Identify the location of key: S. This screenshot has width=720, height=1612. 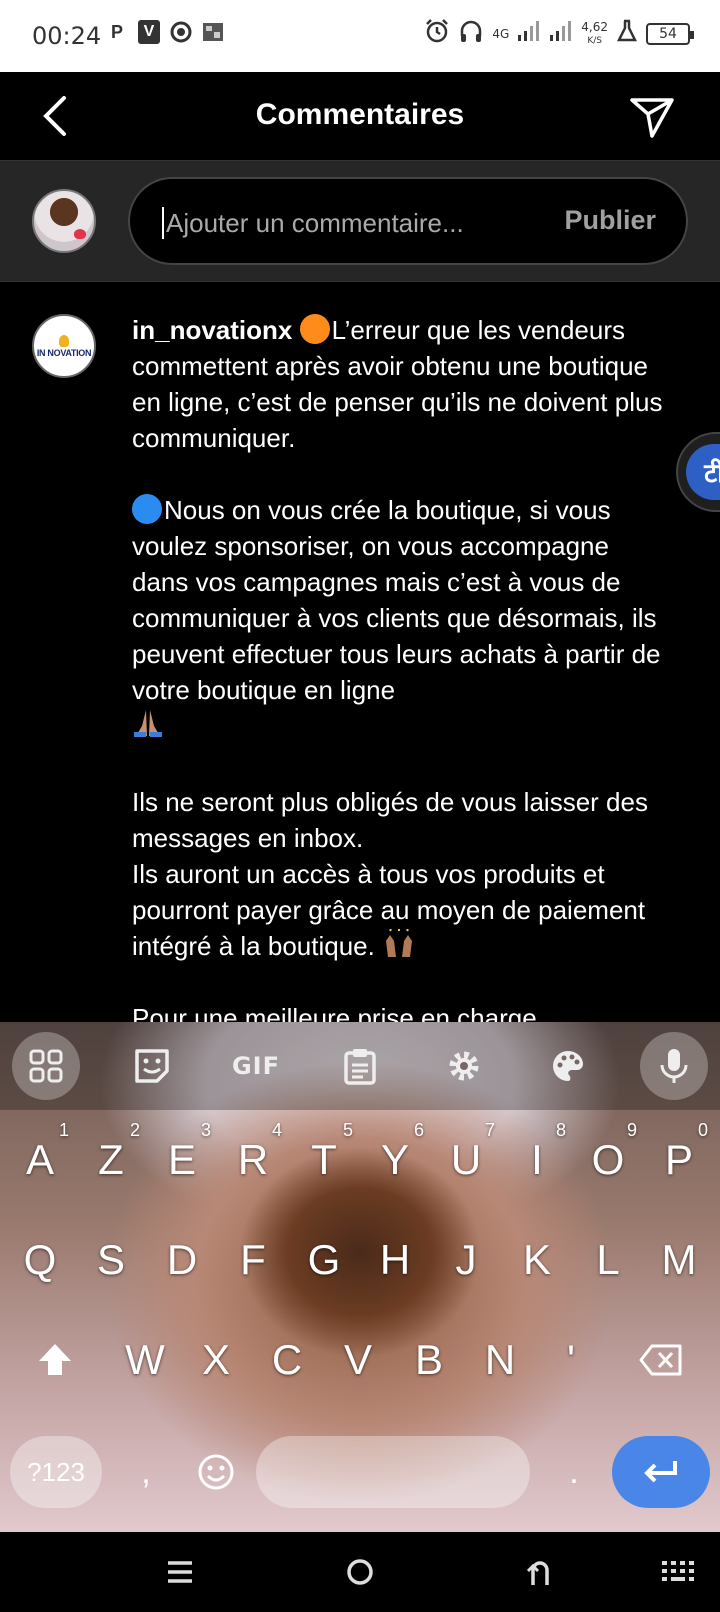
(111, 1260).